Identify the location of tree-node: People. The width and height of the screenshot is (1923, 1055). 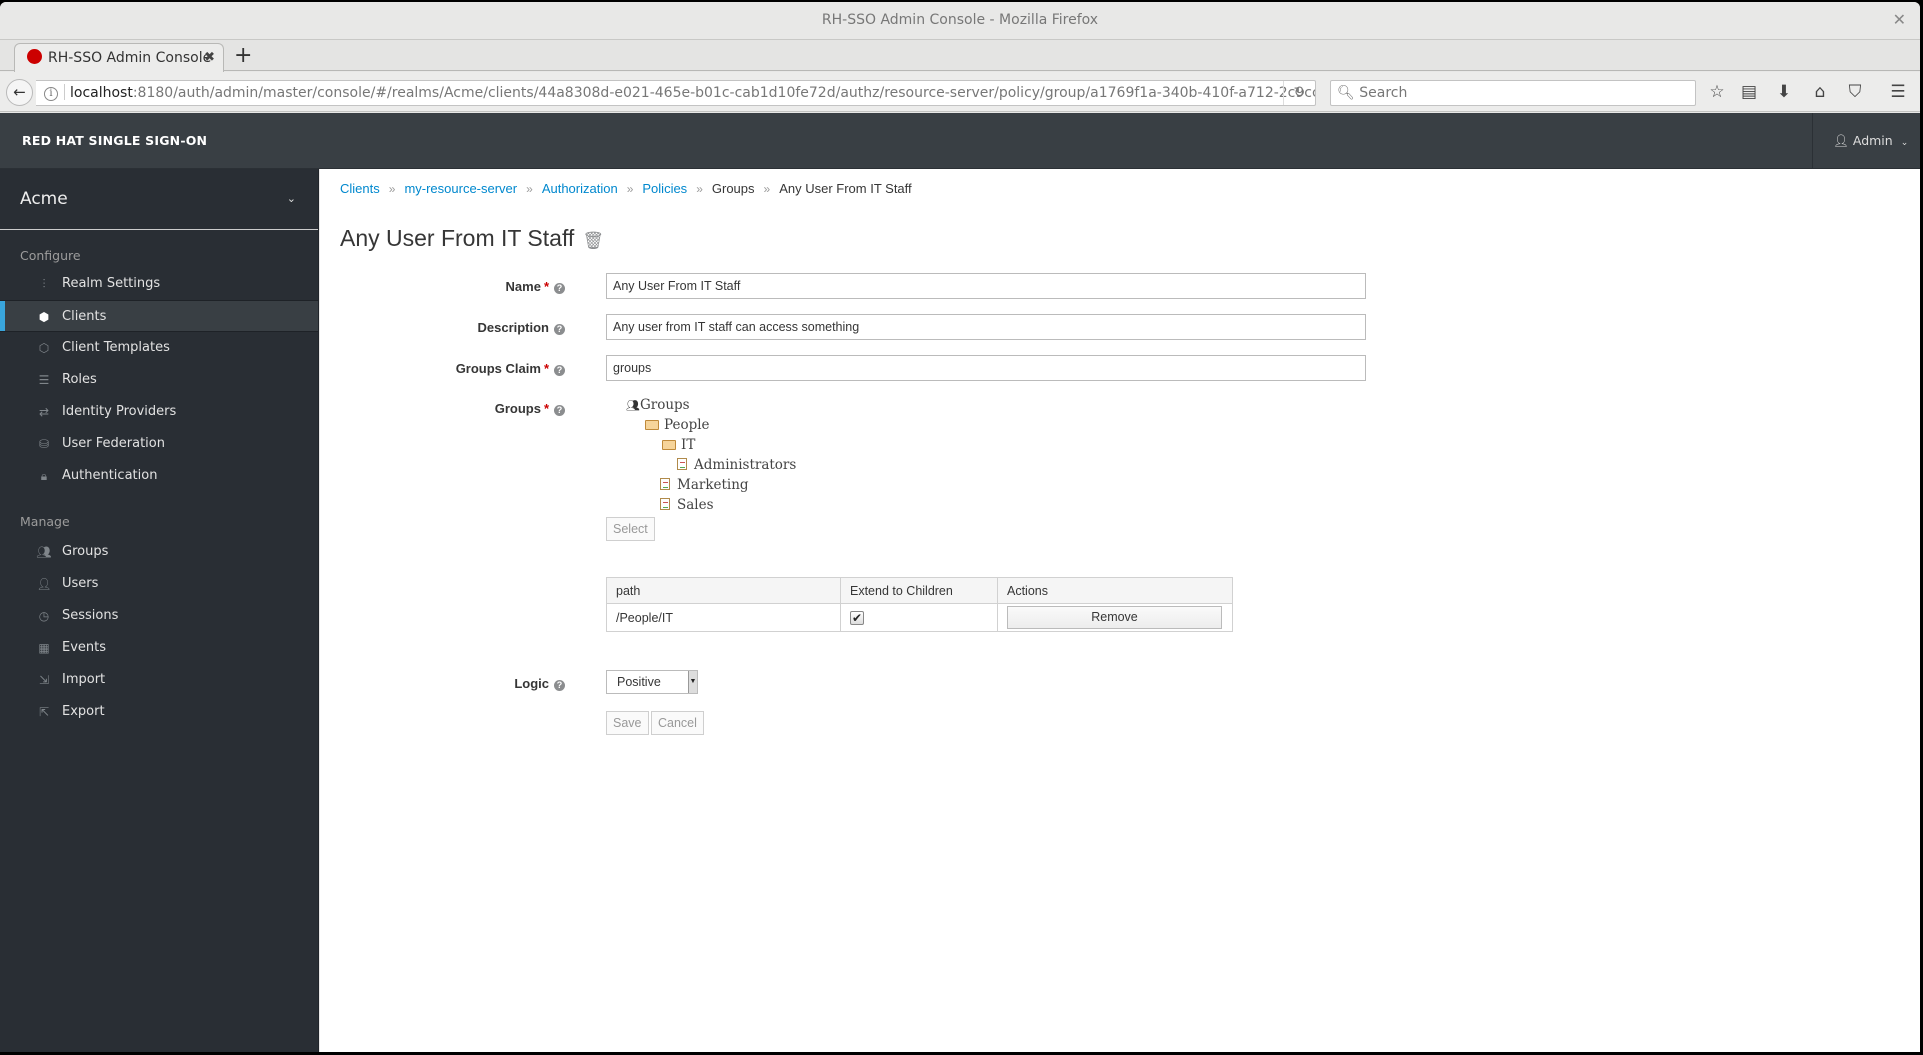
(677, 425).